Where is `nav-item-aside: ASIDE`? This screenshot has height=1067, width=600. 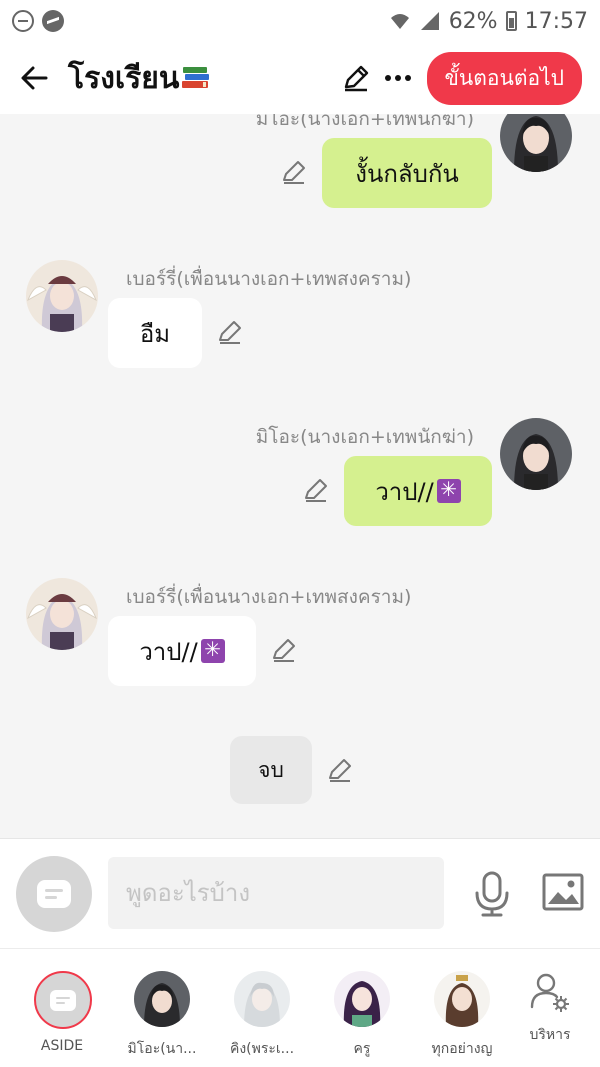
nav-item-aside: ASIDE is located at coordinates (62, 1008).